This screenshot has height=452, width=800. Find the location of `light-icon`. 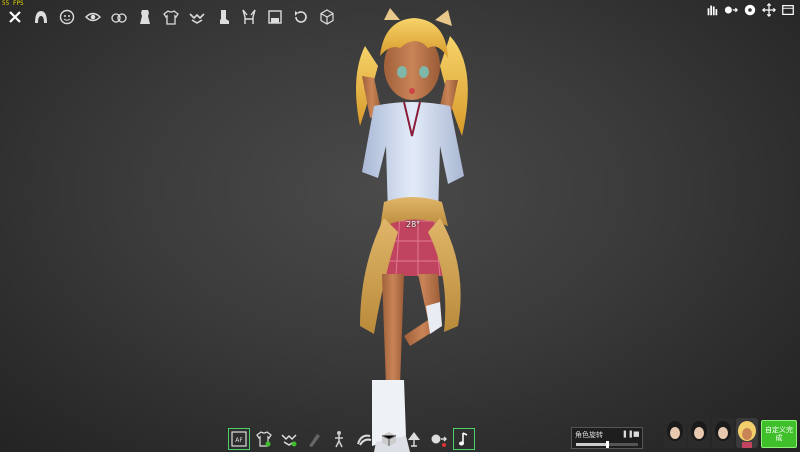

light-icon is located at coordinates (439, 439).